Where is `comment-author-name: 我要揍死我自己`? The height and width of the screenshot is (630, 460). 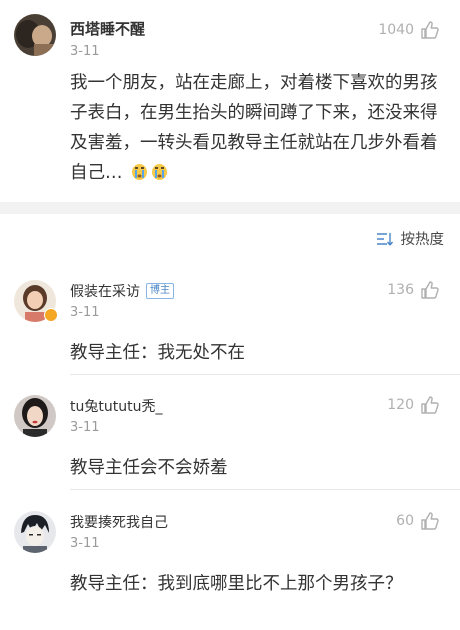
comment-author-name: 我要揍死我自己 is located at coordinates (119, 522).